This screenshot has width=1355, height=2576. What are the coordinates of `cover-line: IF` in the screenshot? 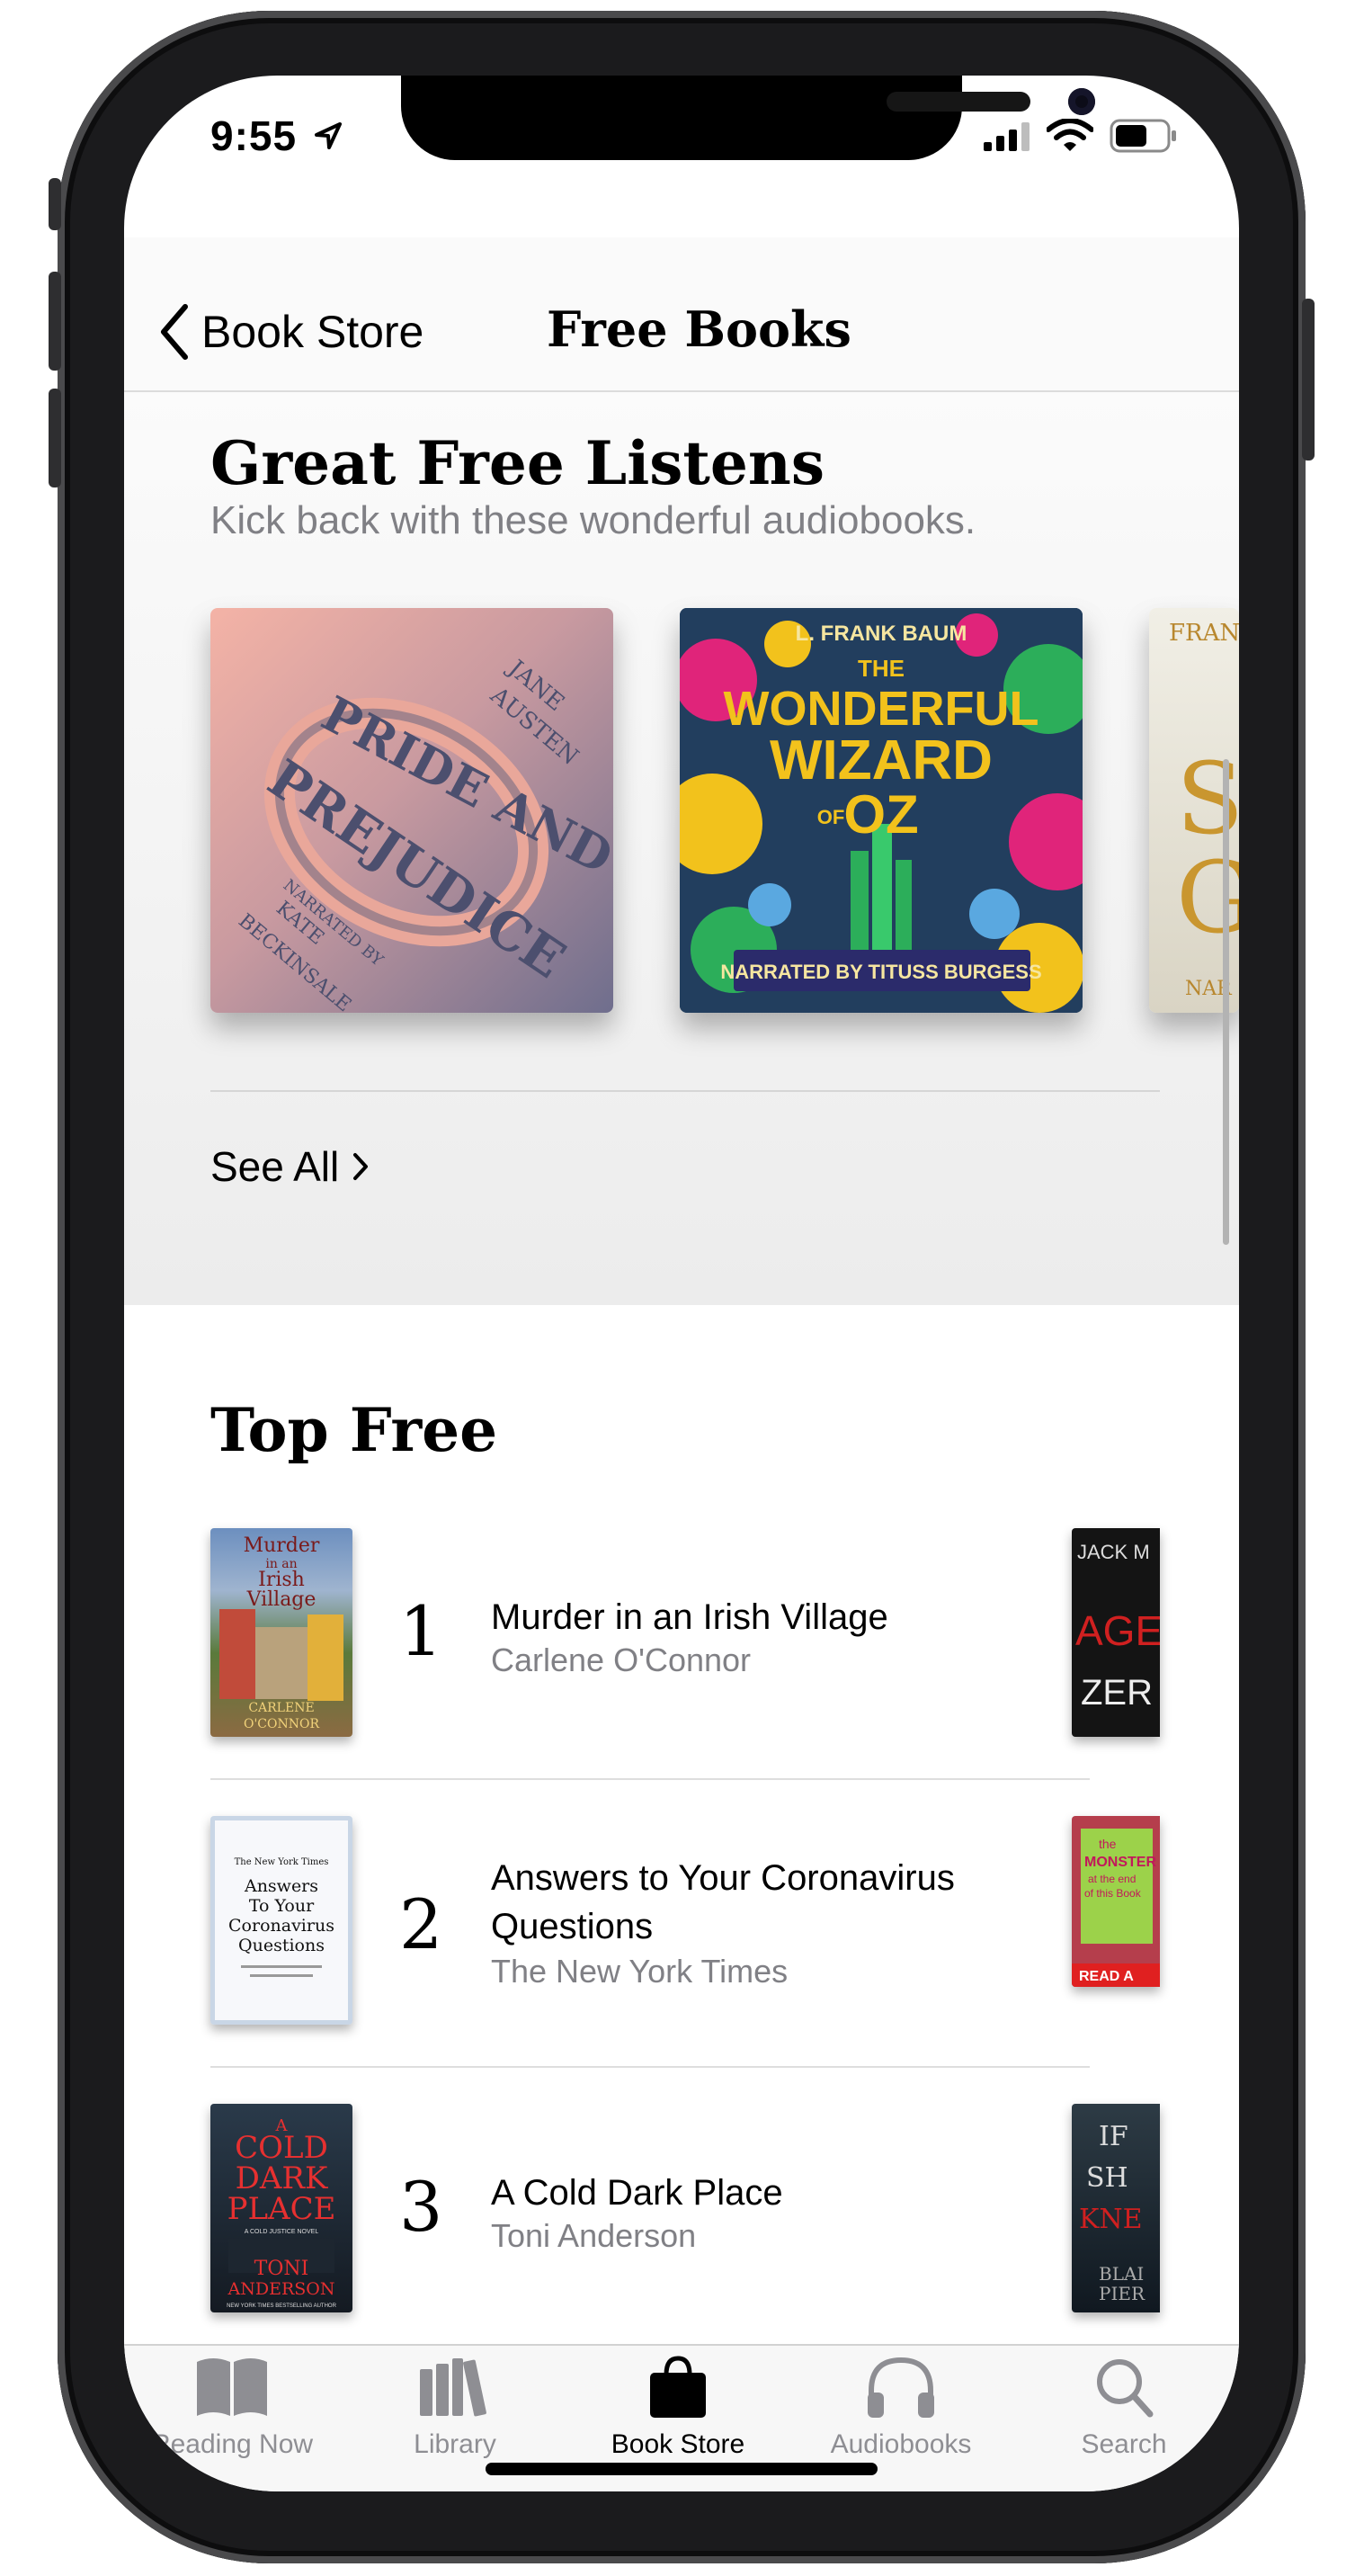 It's located at (1114, 2136).